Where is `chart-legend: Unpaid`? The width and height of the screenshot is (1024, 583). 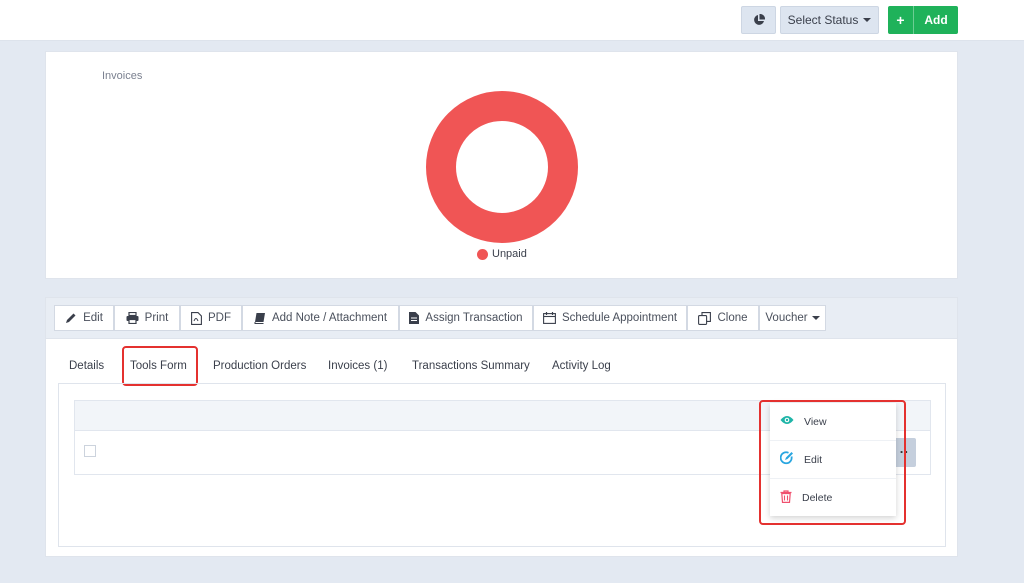 chart-legend: Unpaid is located at coordinates (502, 254).